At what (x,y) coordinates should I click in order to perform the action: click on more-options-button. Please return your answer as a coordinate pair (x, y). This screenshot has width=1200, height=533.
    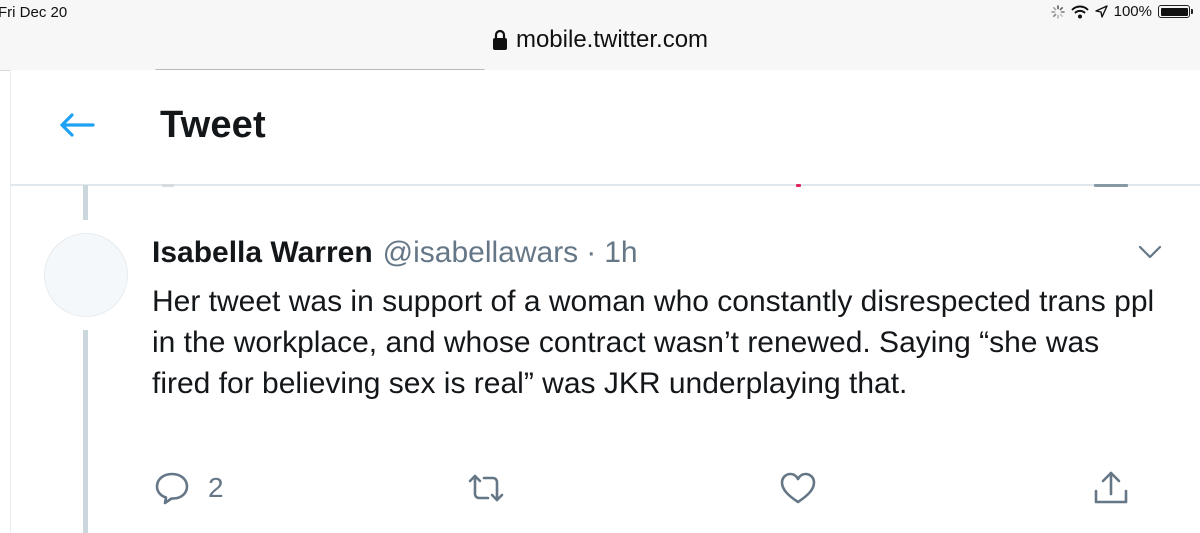
    Looking at the image, I should click on (1150, 254).